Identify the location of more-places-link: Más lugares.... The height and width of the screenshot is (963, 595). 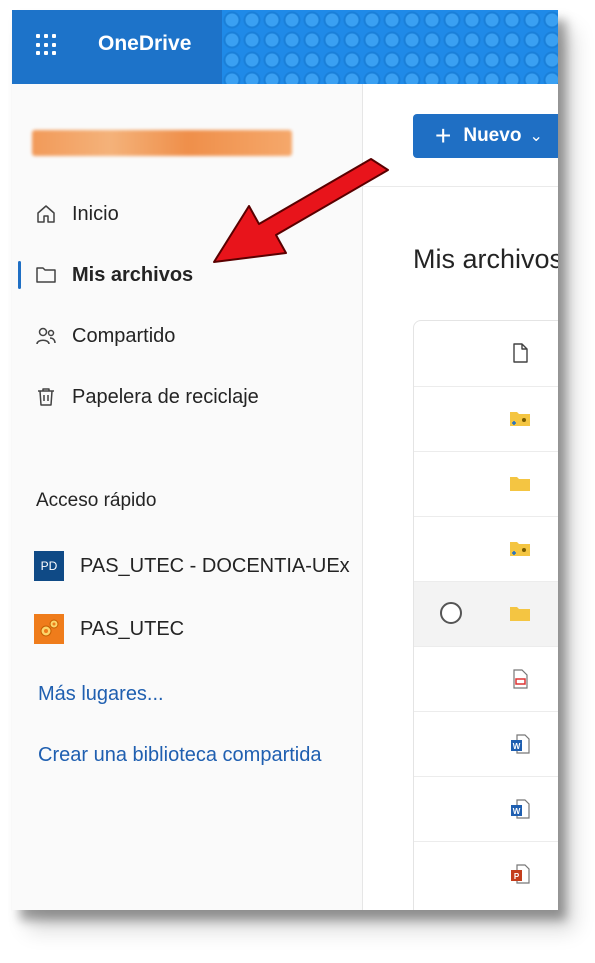
(101, 694).